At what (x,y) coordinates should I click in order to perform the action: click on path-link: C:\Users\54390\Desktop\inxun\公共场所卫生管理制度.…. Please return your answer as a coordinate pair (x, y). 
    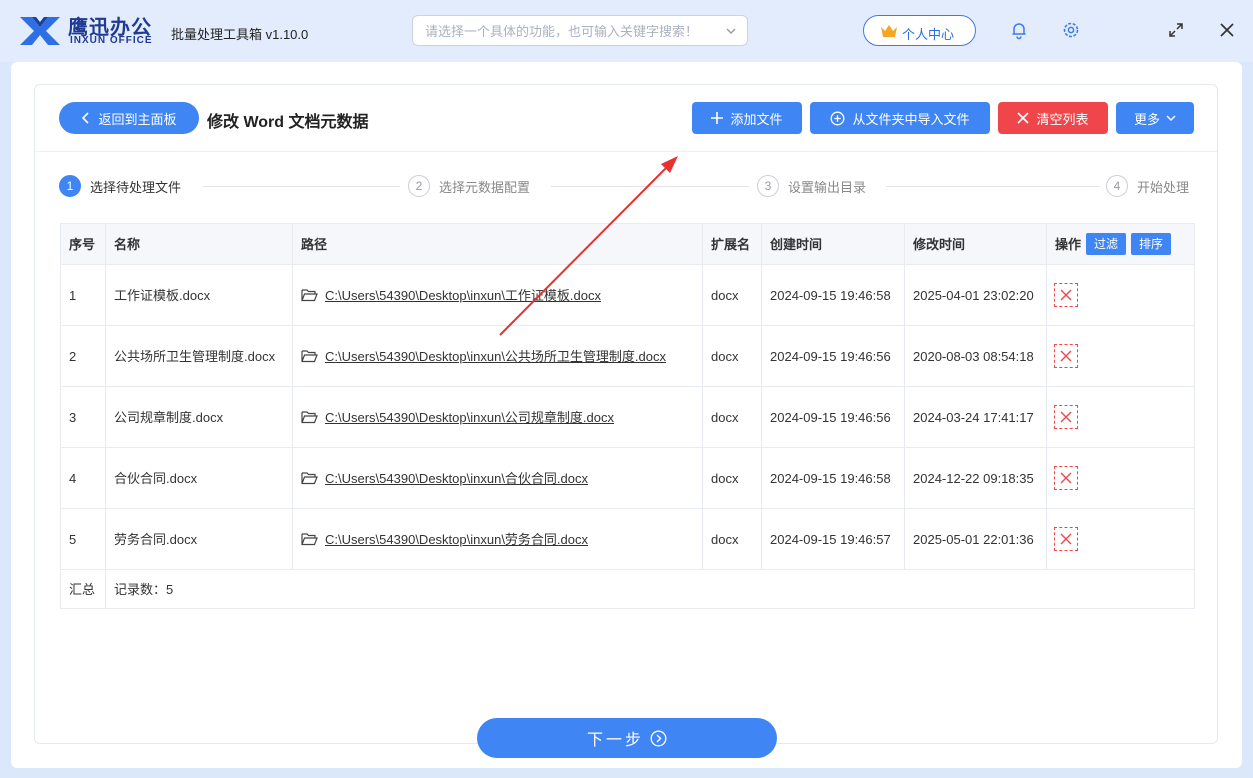
    Looking at the image, I should click on (495, 356).